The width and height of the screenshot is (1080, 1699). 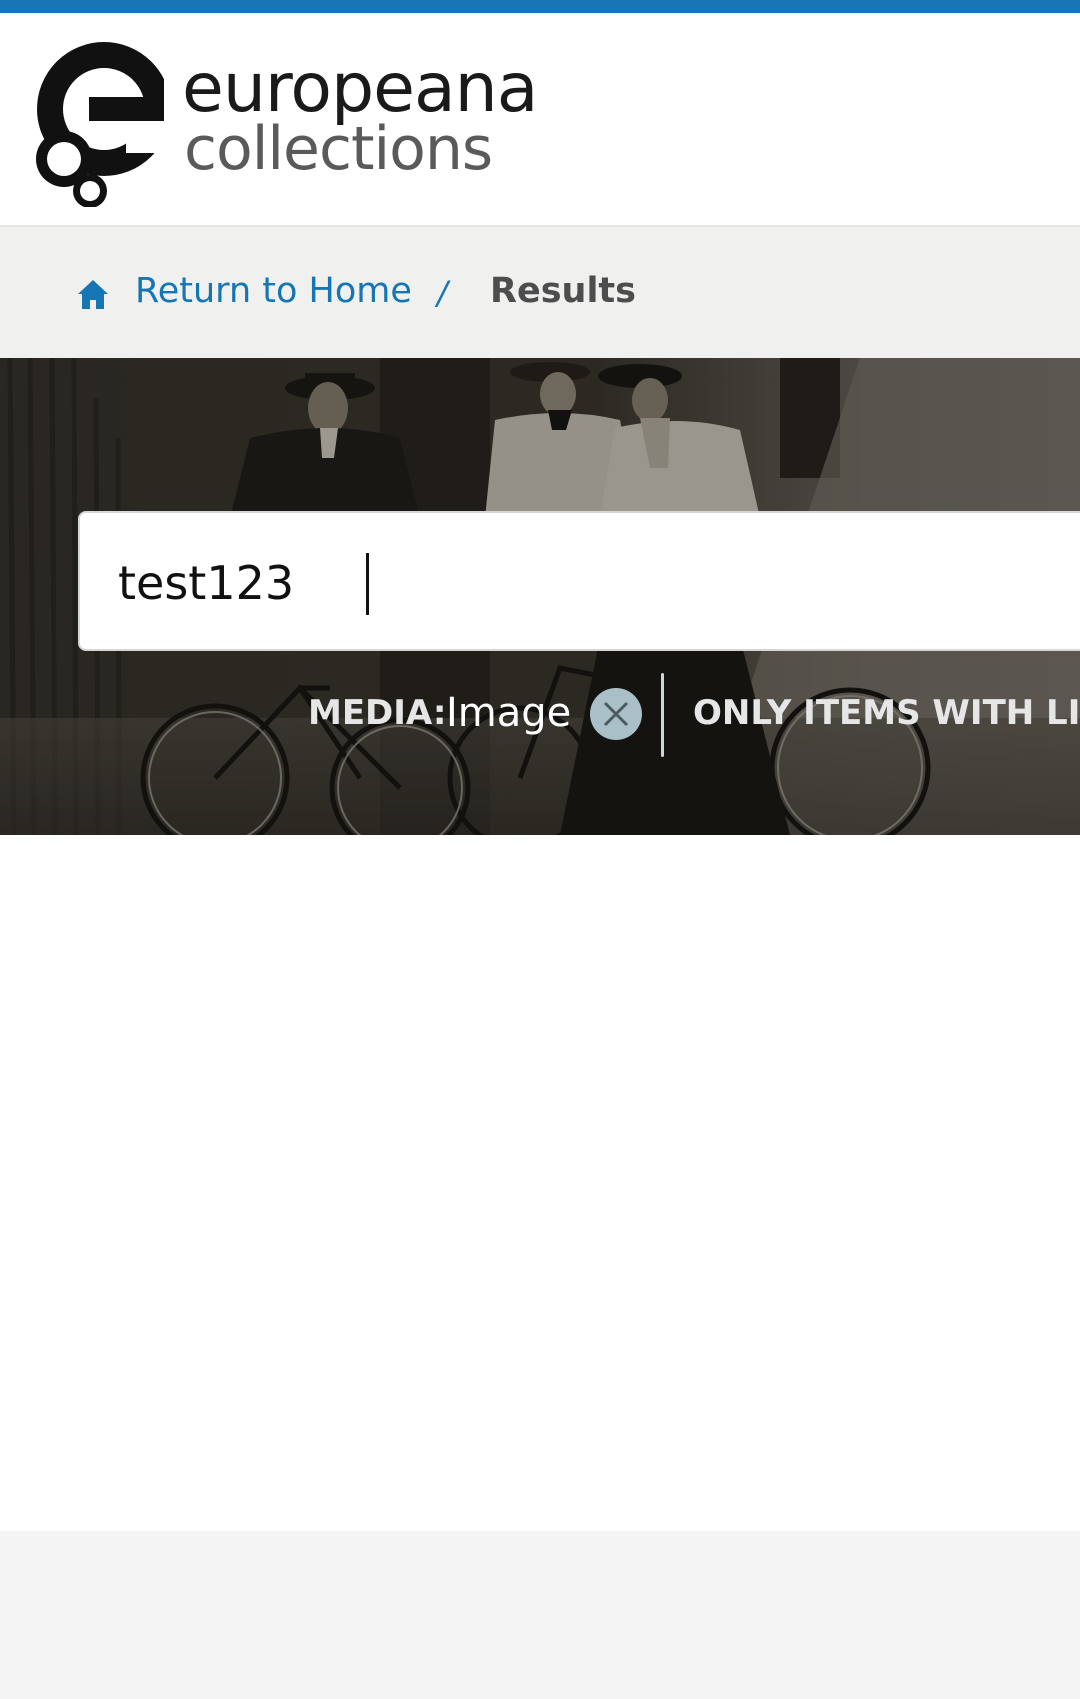 What do you see at coordinates (100, 124) in the screenshot?
I see `europeana-logo-icon` at bounding box center [100, 124].